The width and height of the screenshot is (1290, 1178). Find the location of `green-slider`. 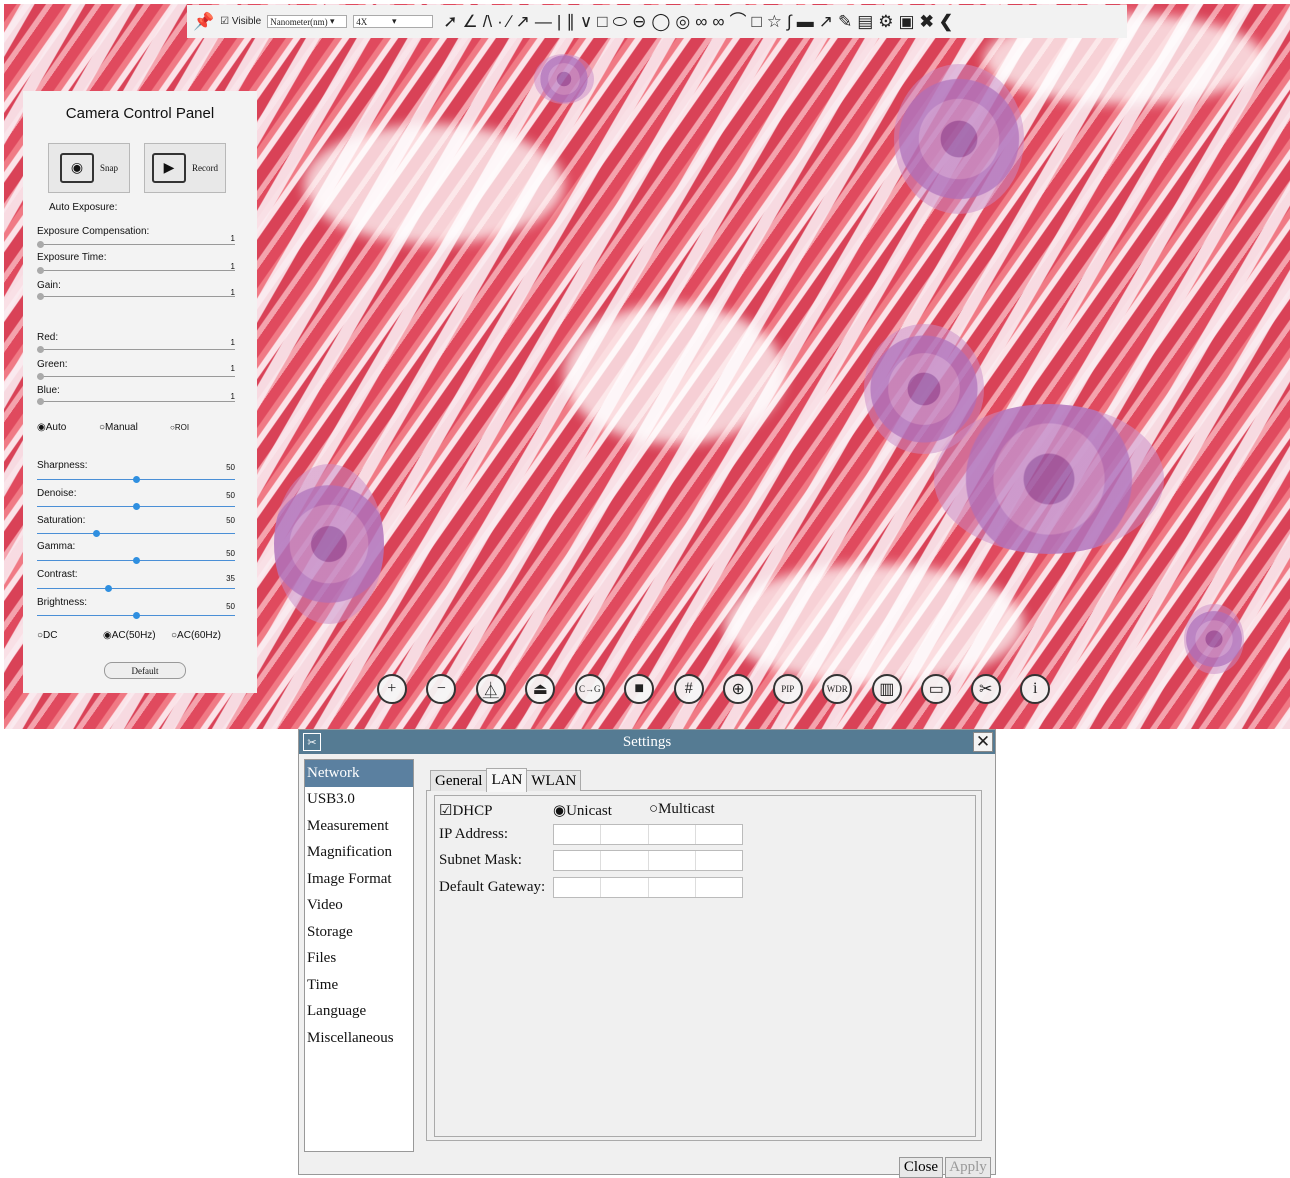

green-slider is located at coordinates (136, 376).